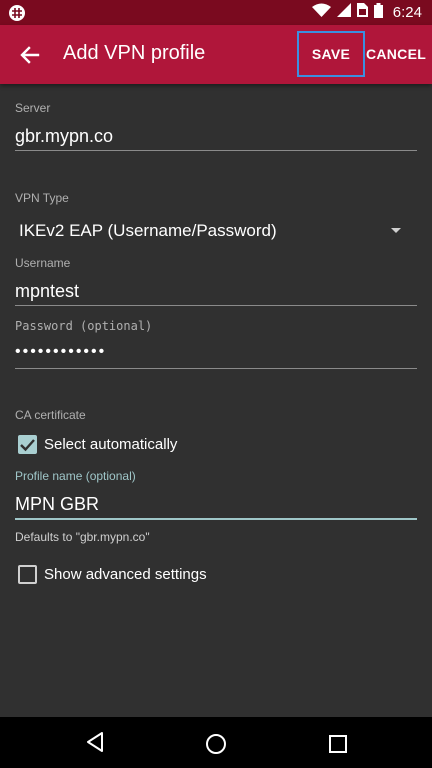  I want to click on save-button: SAVE, so click(331, 54).